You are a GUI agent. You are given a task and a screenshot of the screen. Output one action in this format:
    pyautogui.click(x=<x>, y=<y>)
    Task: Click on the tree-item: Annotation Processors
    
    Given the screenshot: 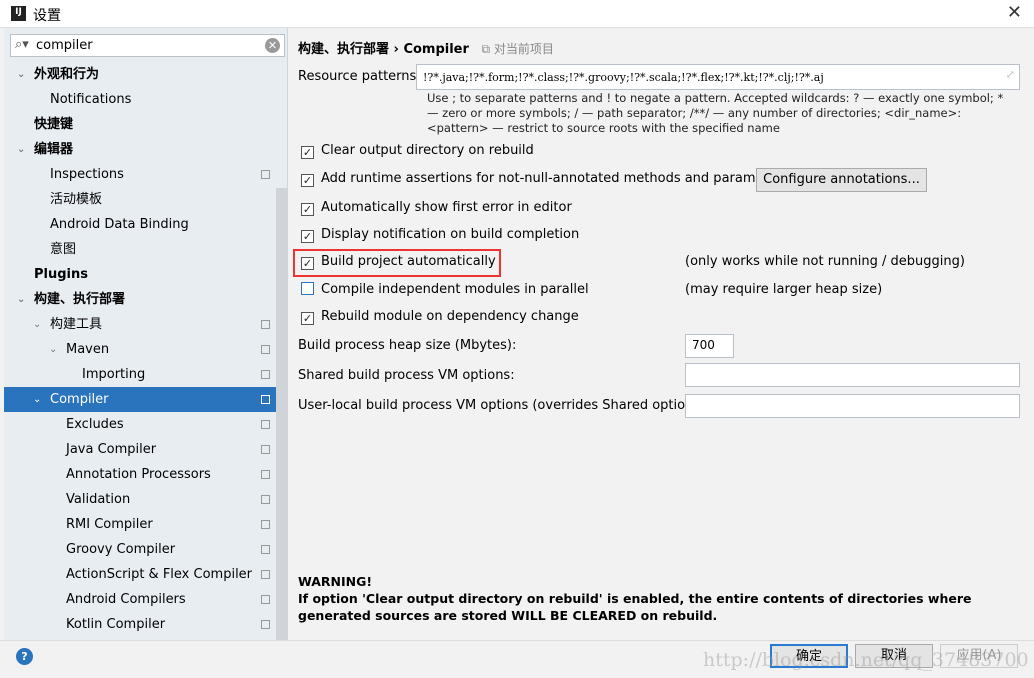 What is the action you would take?
    pyautogui.click(x=140, y=474)
    